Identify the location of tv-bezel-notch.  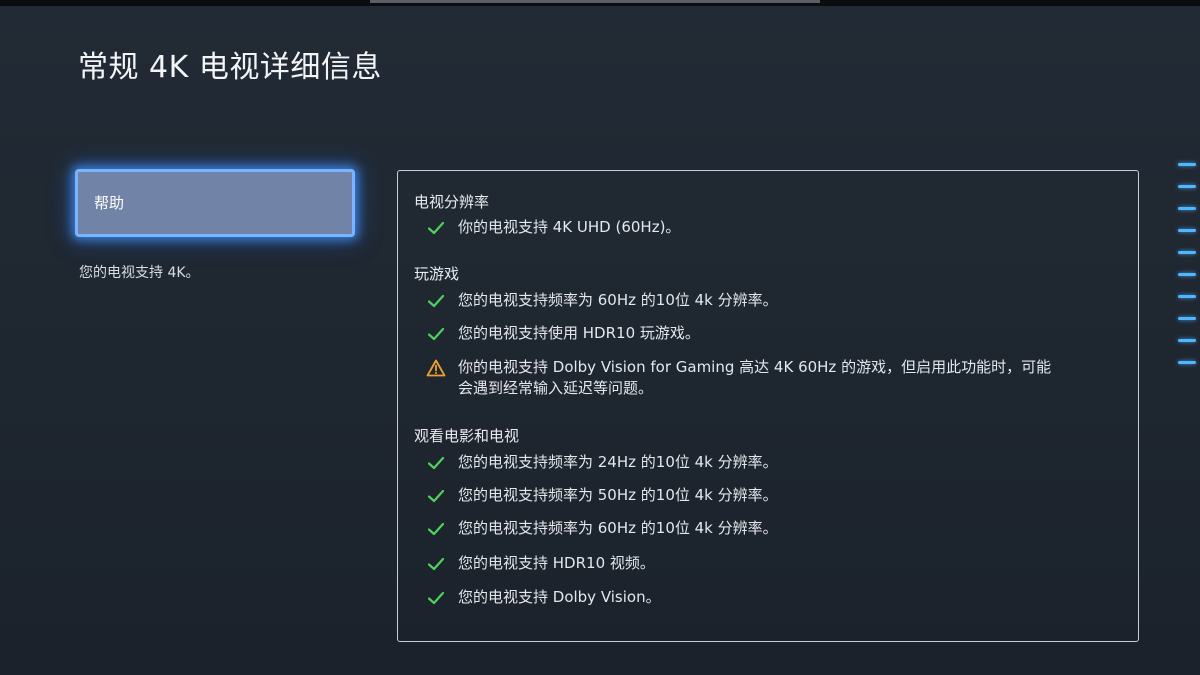
(595, 1).